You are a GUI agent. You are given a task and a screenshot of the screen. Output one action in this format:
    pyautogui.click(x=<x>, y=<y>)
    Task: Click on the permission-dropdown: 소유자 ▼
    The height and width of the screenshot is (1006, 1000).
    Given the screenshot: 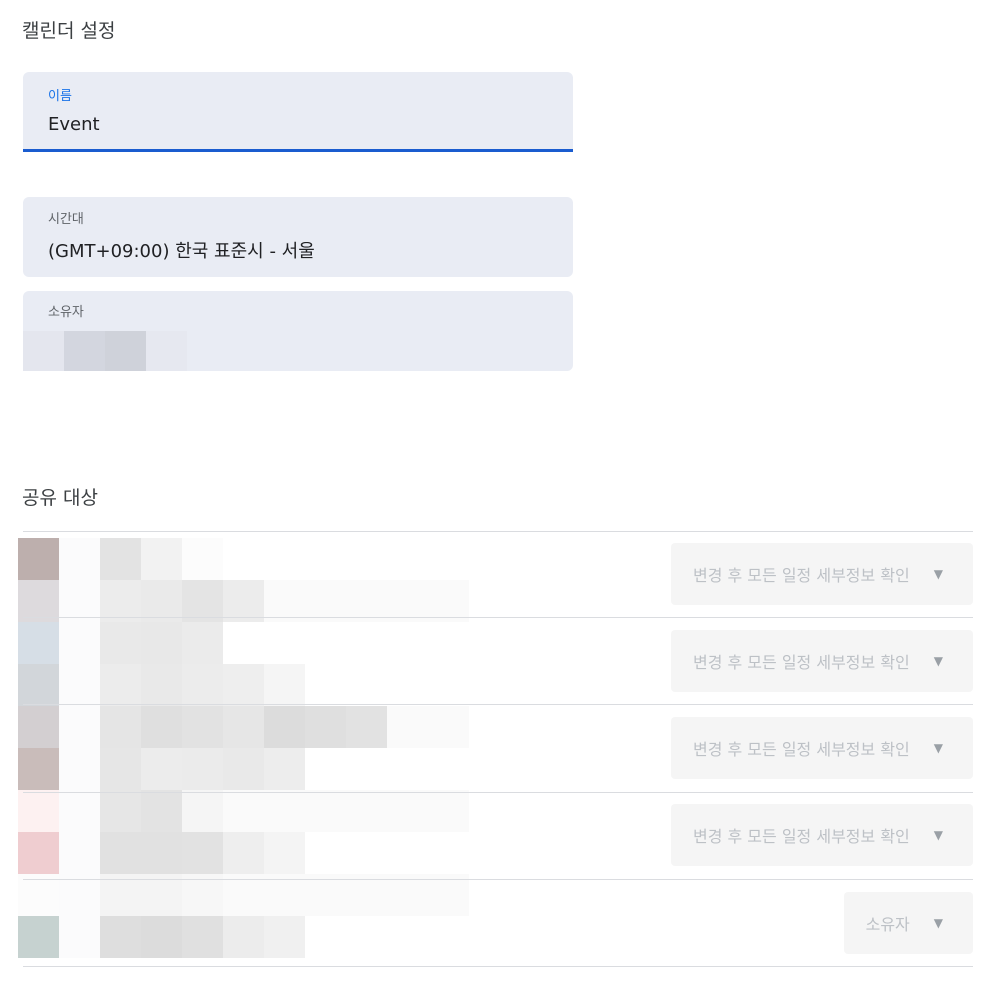 What is the action you would take?
    pyautogui.click(x=908, y=923)
    